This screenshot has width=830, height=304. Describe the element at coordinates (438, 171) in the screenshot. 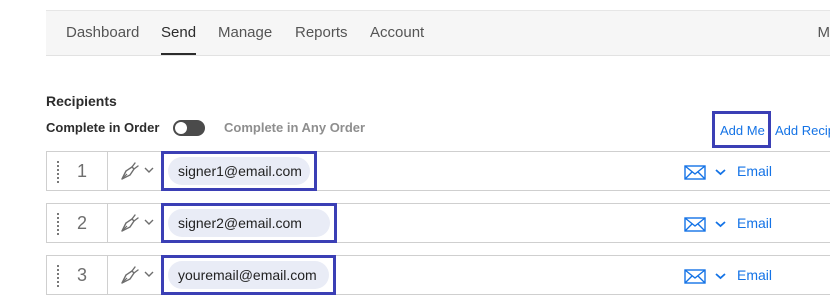

I see `recipient-row: 1 signer1@email.com Email` at that location.